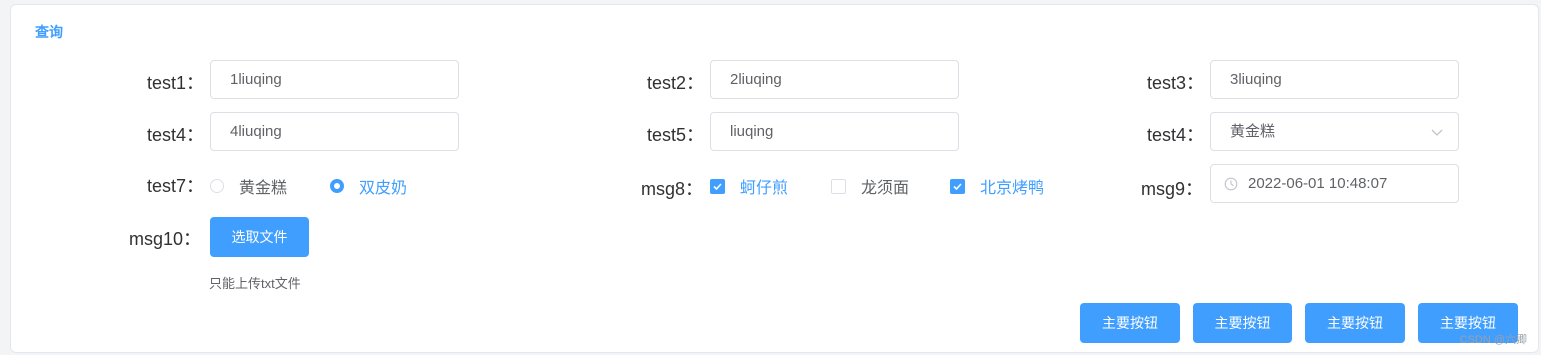 The image size is (1541, 355). I want to click on primary-button-2: 主要按钮, so click(1242, 323).